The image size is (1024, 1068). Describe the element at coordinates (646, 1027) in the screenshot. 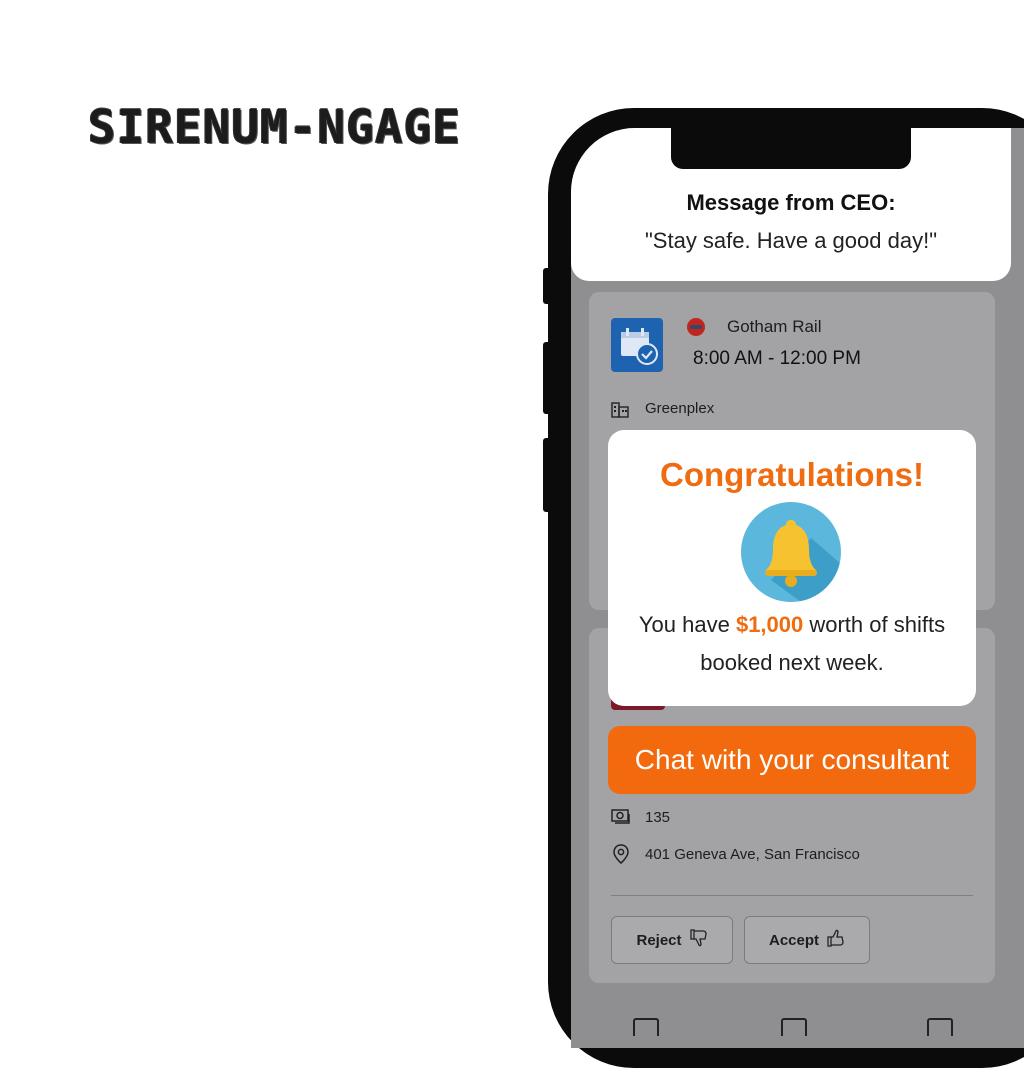

I see `calendar-tab-icon` at that location.